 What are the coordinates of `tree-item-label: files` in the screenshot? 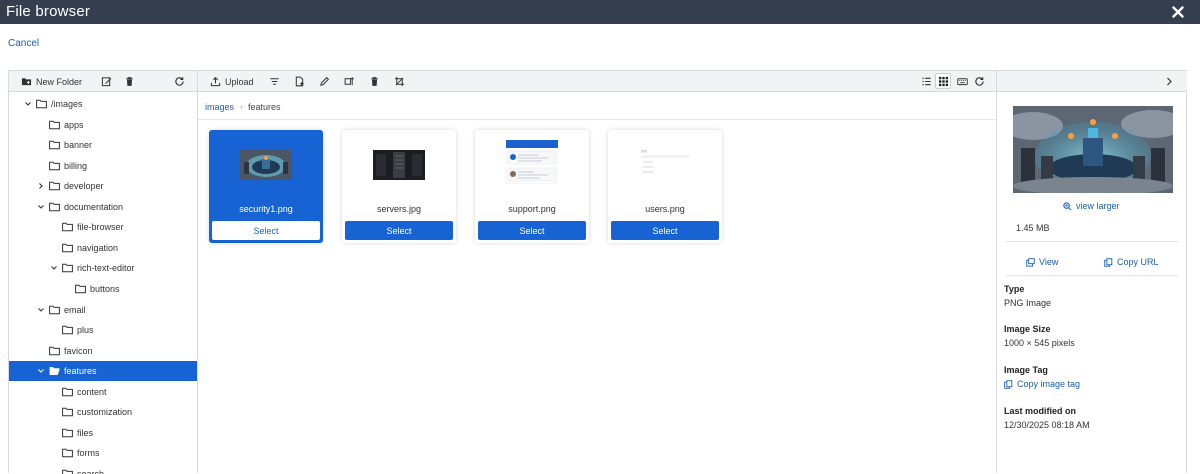 It's located at (85, 432).